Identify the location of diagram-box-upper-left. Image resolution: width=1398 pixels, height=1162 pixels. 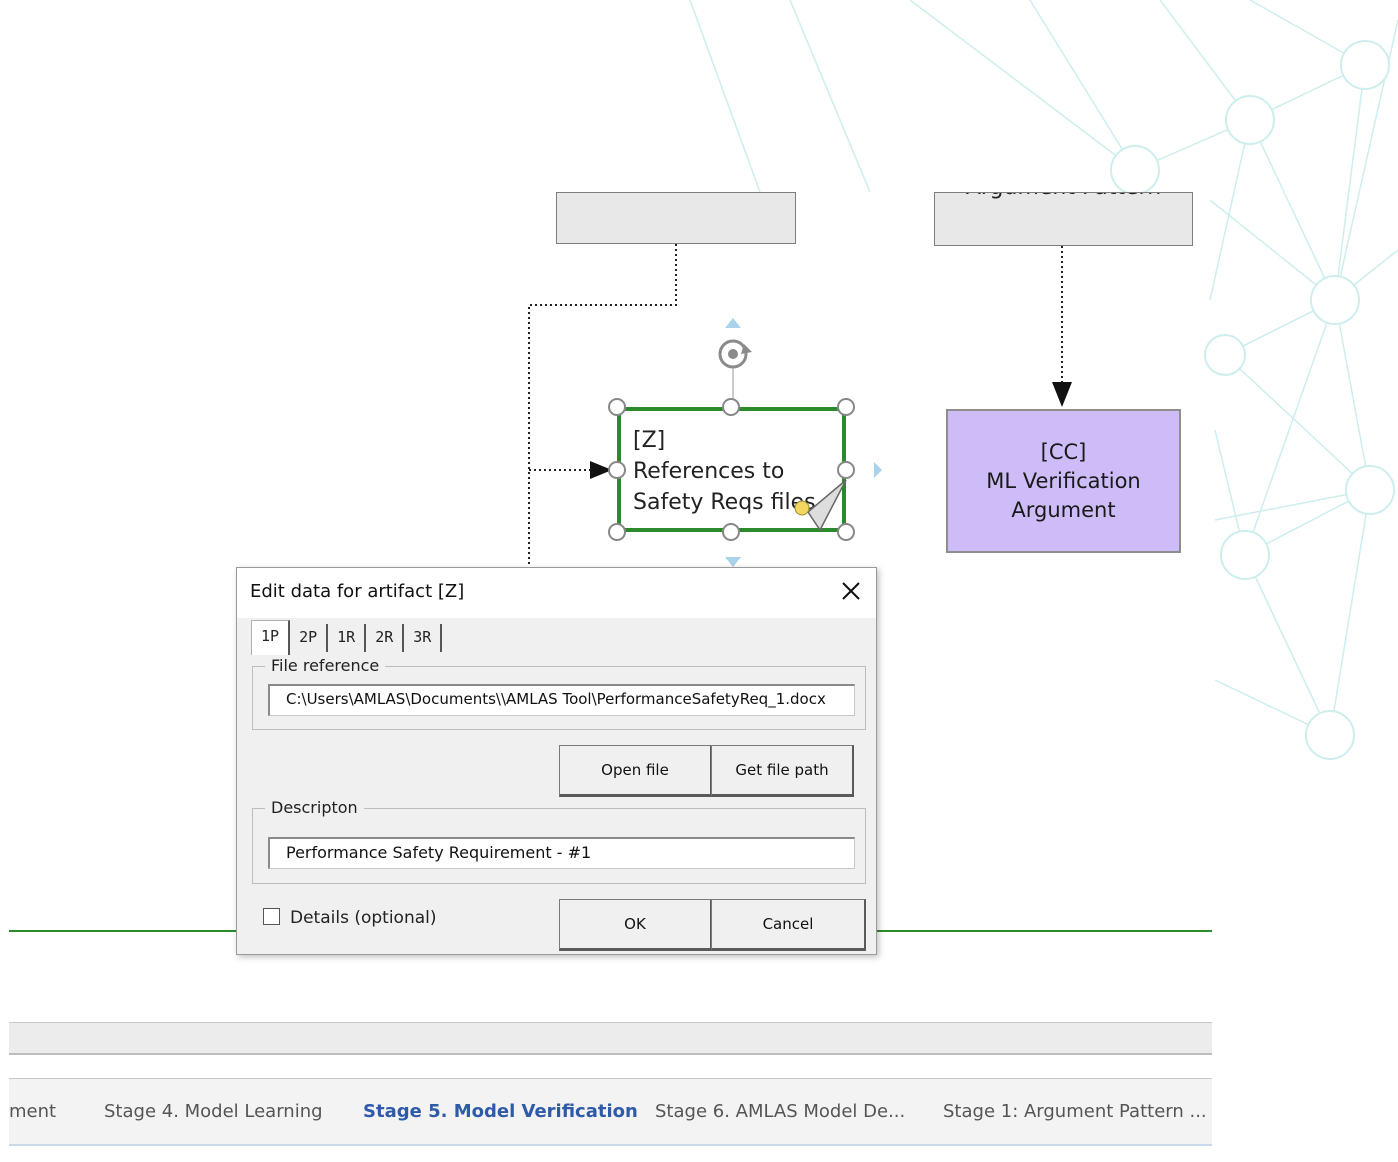
(676, 218).